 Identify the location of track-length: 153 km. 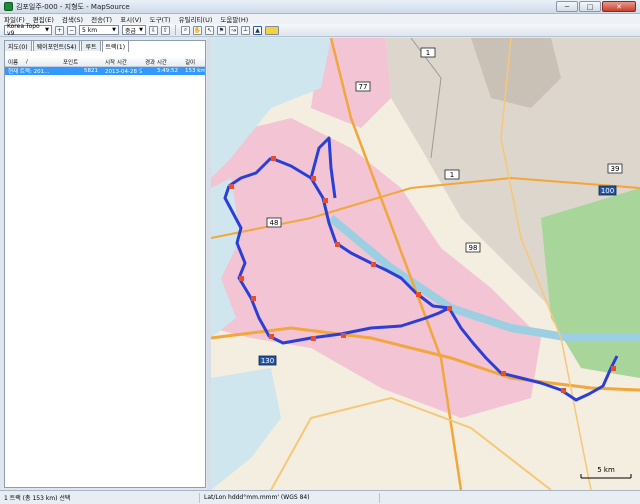
(195, 71).